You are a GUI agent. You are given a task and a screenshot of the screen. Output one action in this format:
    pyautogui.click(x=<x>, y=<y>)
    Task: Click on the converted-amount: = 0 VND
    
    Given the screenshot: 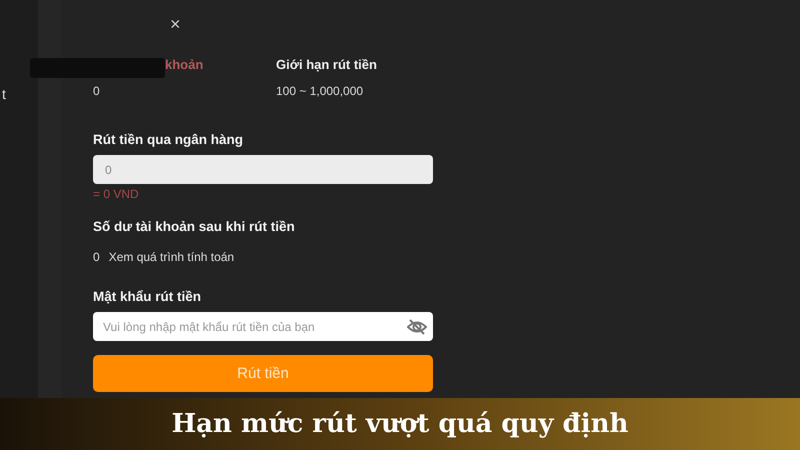 What is the action you would take?
    pyautogui.click(x=116, y=194)
    